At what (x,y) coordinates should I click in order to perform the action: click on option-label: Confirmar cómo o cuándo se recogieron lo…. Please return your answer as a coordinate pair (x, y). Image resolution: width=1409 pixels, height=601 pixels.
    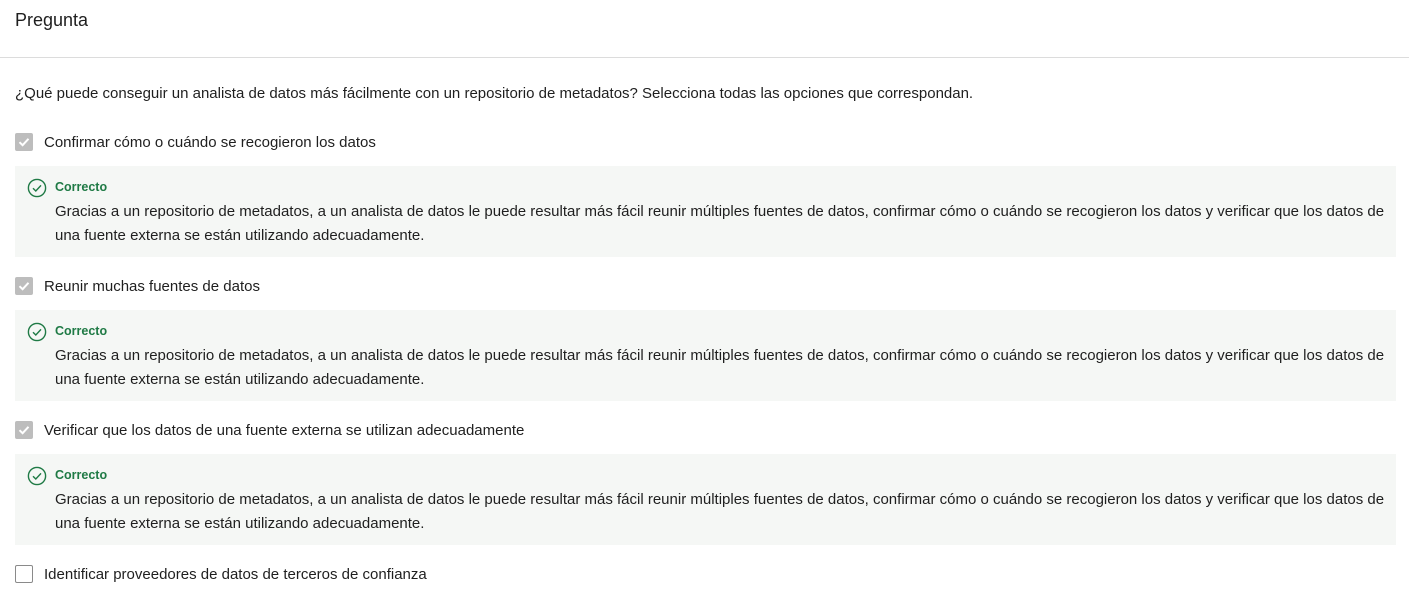
    Looking at the image, I should click on (210, 142).